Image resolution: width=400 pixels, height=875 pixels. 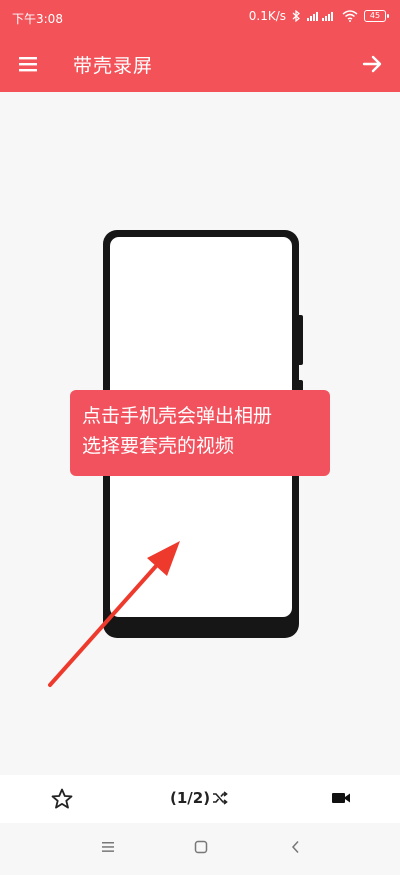 What do you see at coordinates (158, 446) in the screenshot?
I see `hint-line-2: 选择要套壳的视频` at bounding box center [158, 446].